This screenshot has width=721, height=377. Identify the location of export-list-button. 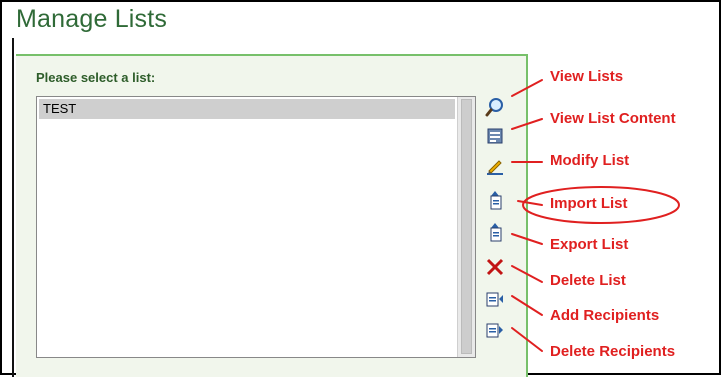
(495, 232).